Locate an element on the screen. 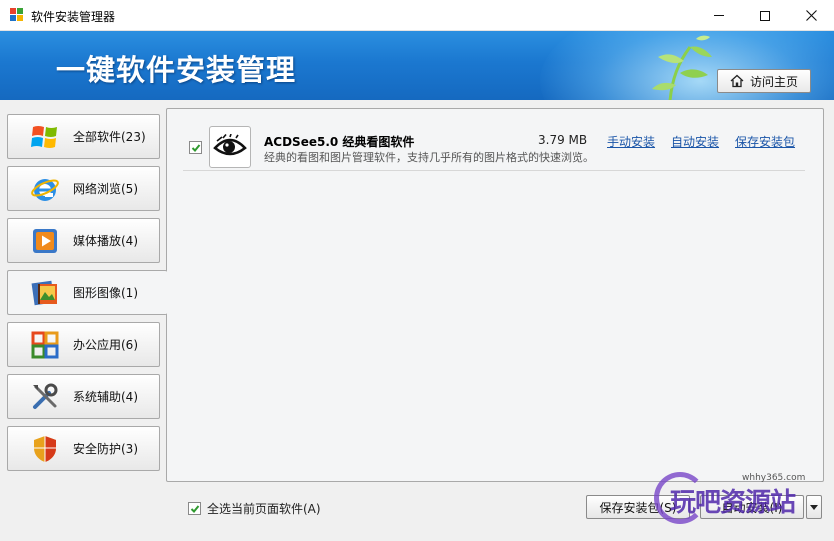 The height and width of the screenshot is (541, 834). software-checkbox is located at coordinates (195, 147).